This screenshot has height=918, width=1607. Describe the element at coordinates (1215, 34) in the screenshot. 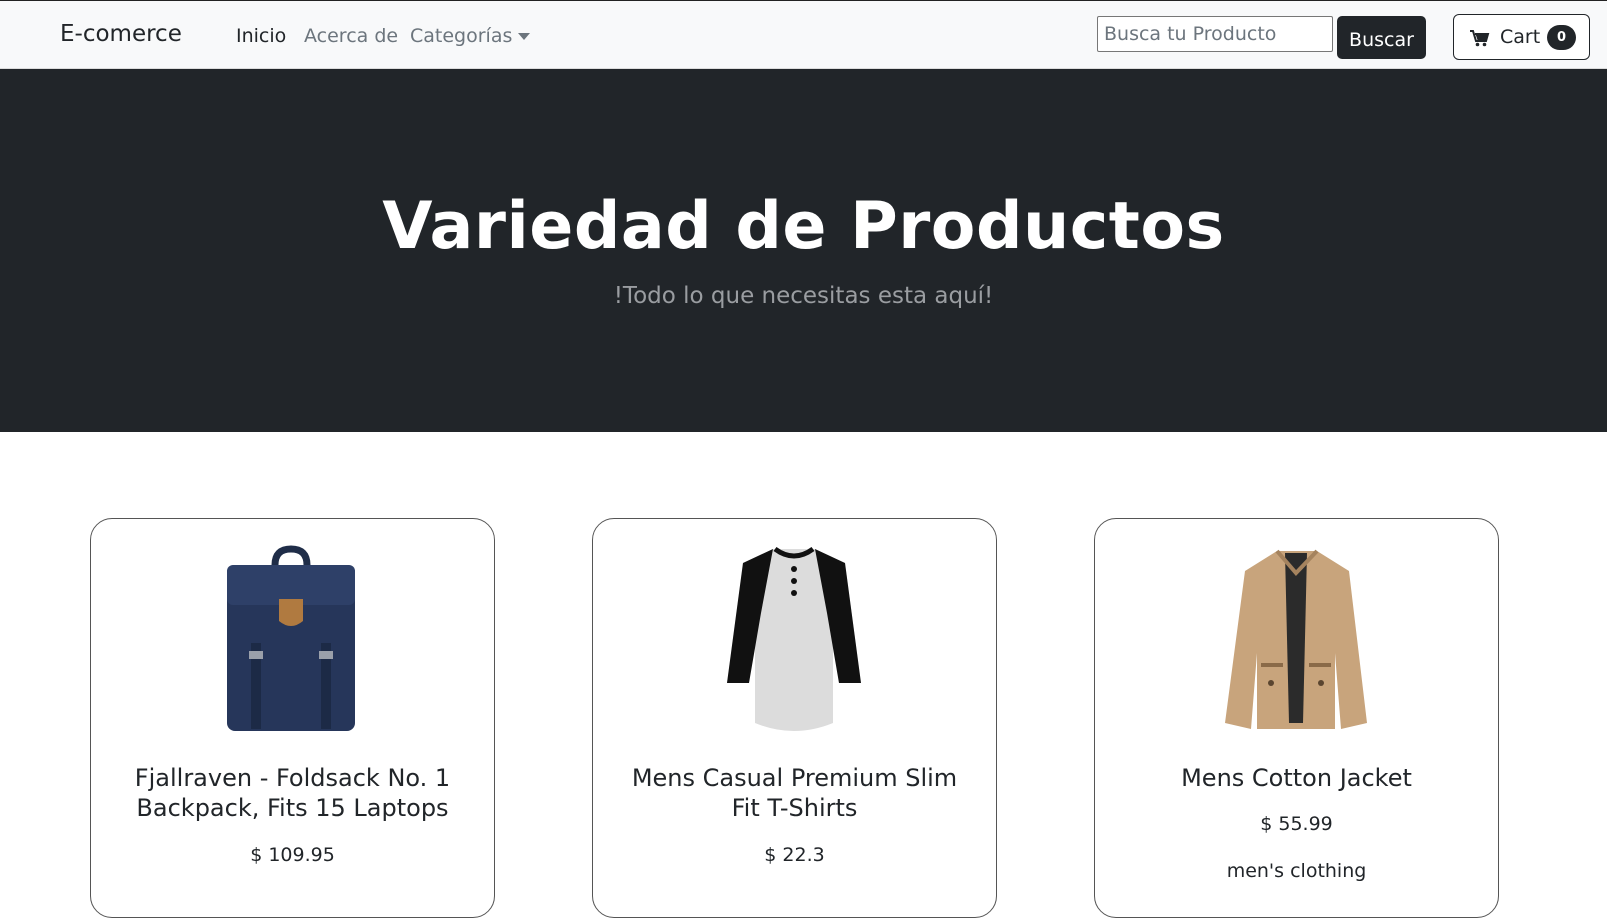

I see `search-input` at that location.